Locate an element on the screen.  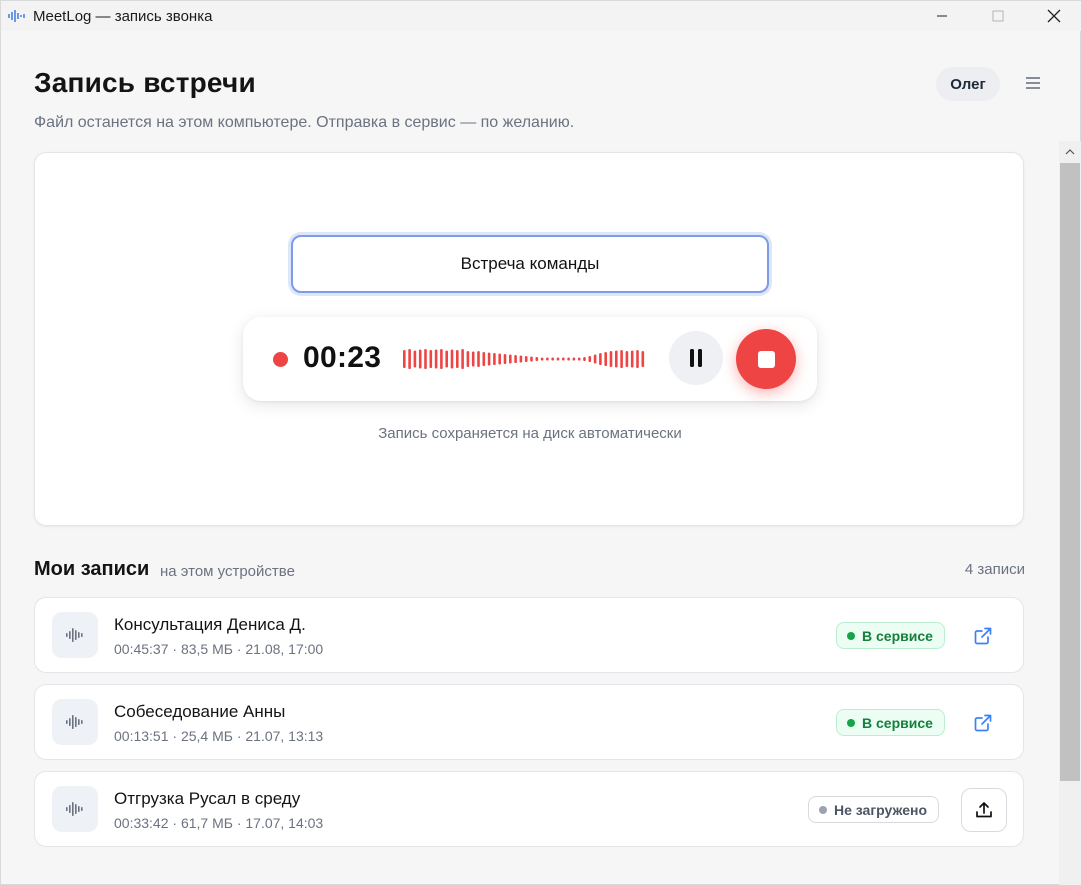
status-badge: Не загружено is located at coordinates (874, 809).